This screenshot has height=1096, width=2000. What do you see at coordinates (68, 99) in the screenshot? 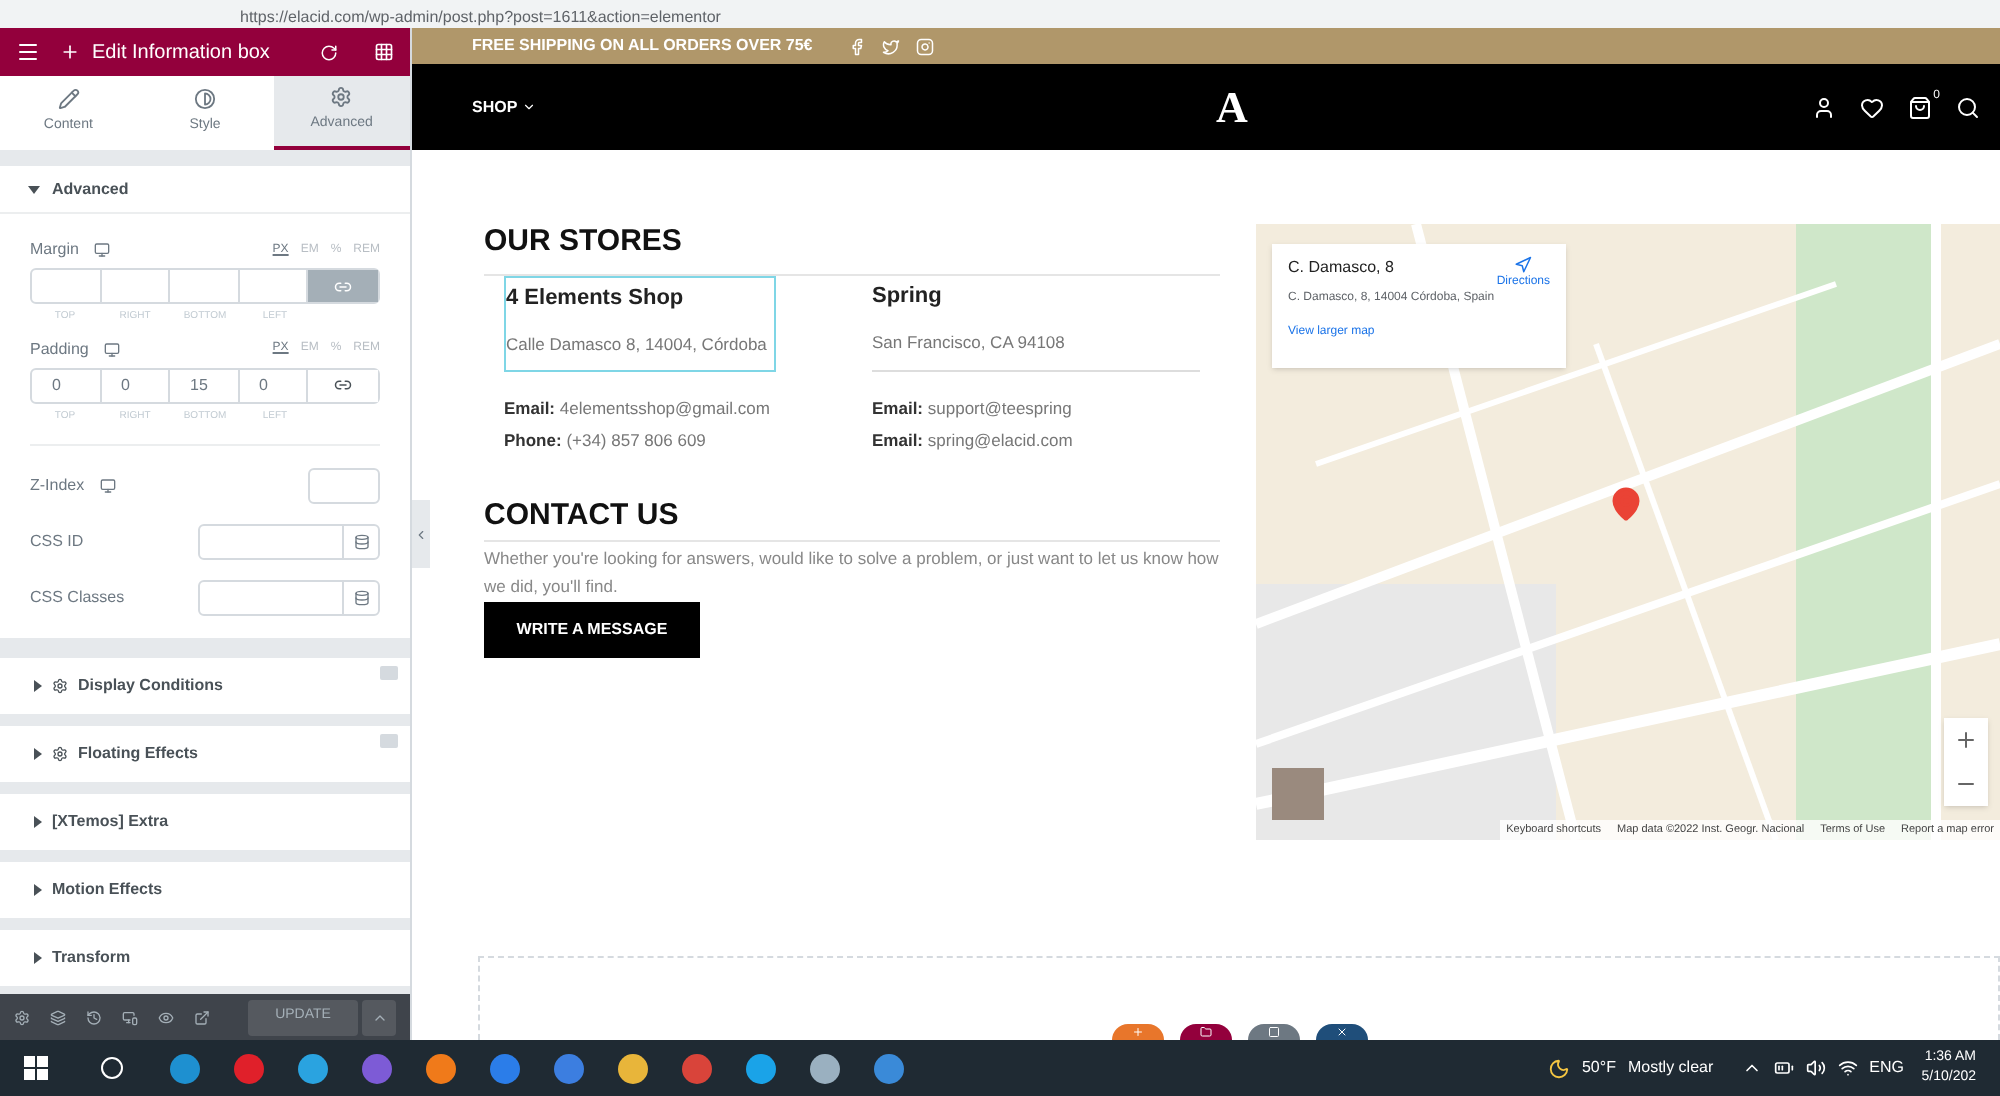
I see `pencil-icon` at bounding box center [68, 99].